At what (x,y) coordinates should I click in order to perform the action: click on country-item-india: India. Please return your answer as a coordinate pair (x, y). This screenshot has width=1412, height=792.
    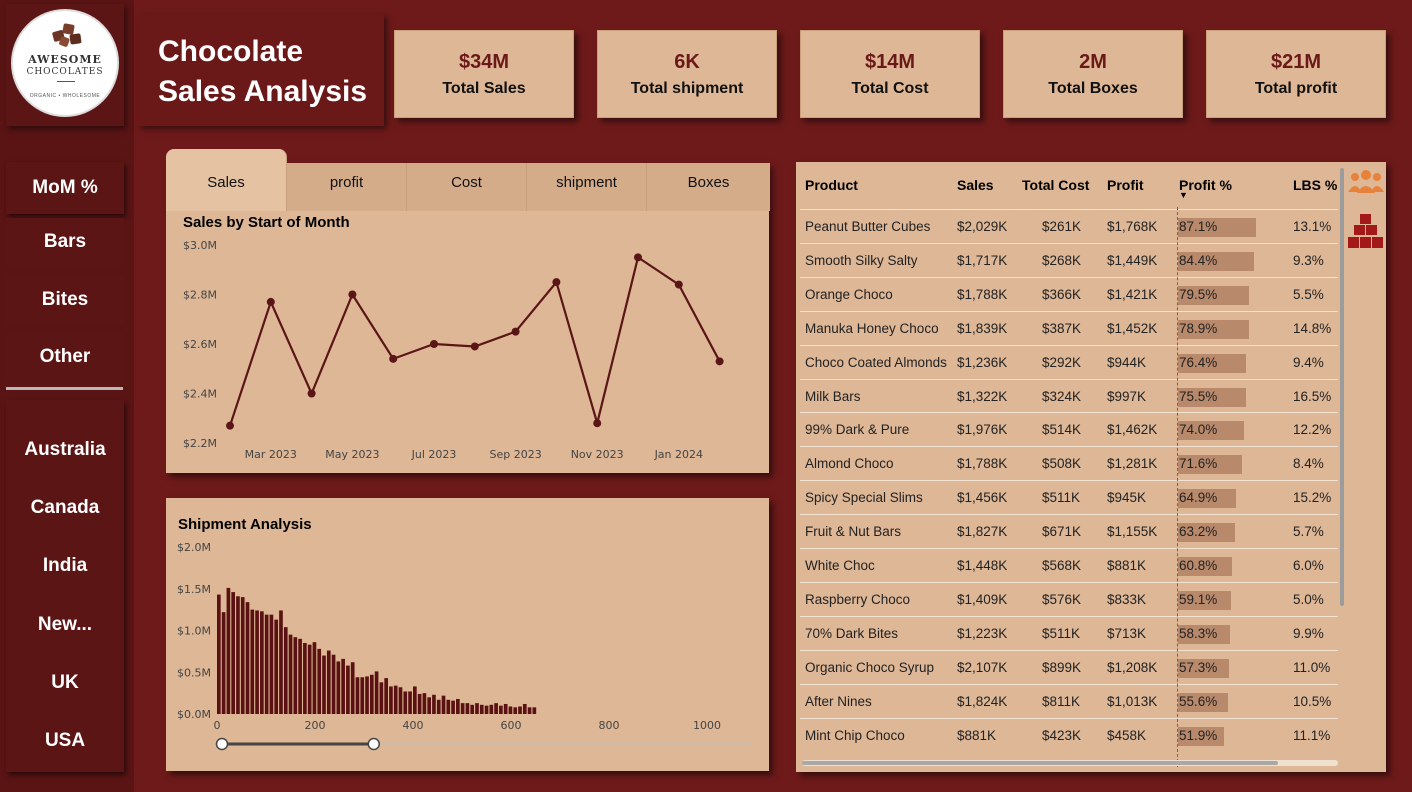
    Looking at the image, I should click on (65, 566).